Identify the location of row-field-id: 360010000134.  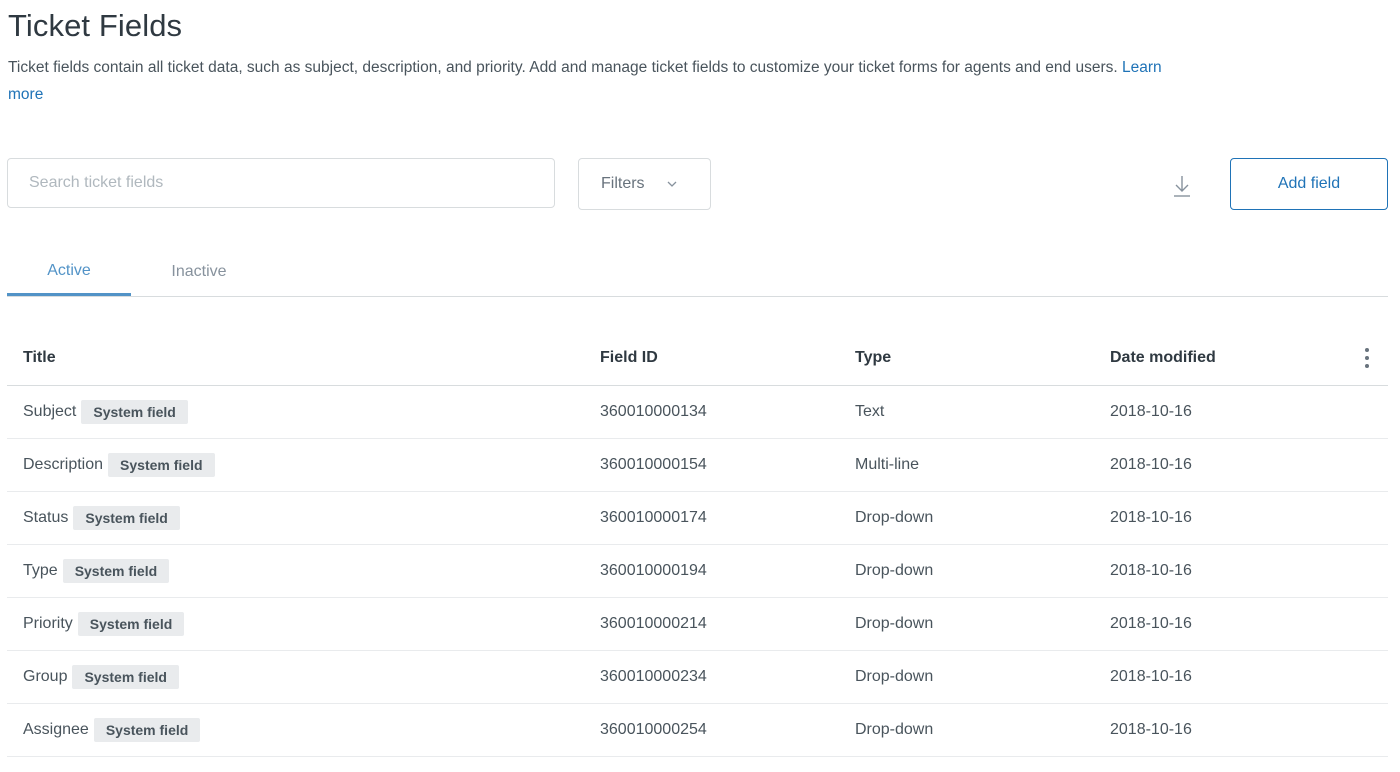
(653, 411).